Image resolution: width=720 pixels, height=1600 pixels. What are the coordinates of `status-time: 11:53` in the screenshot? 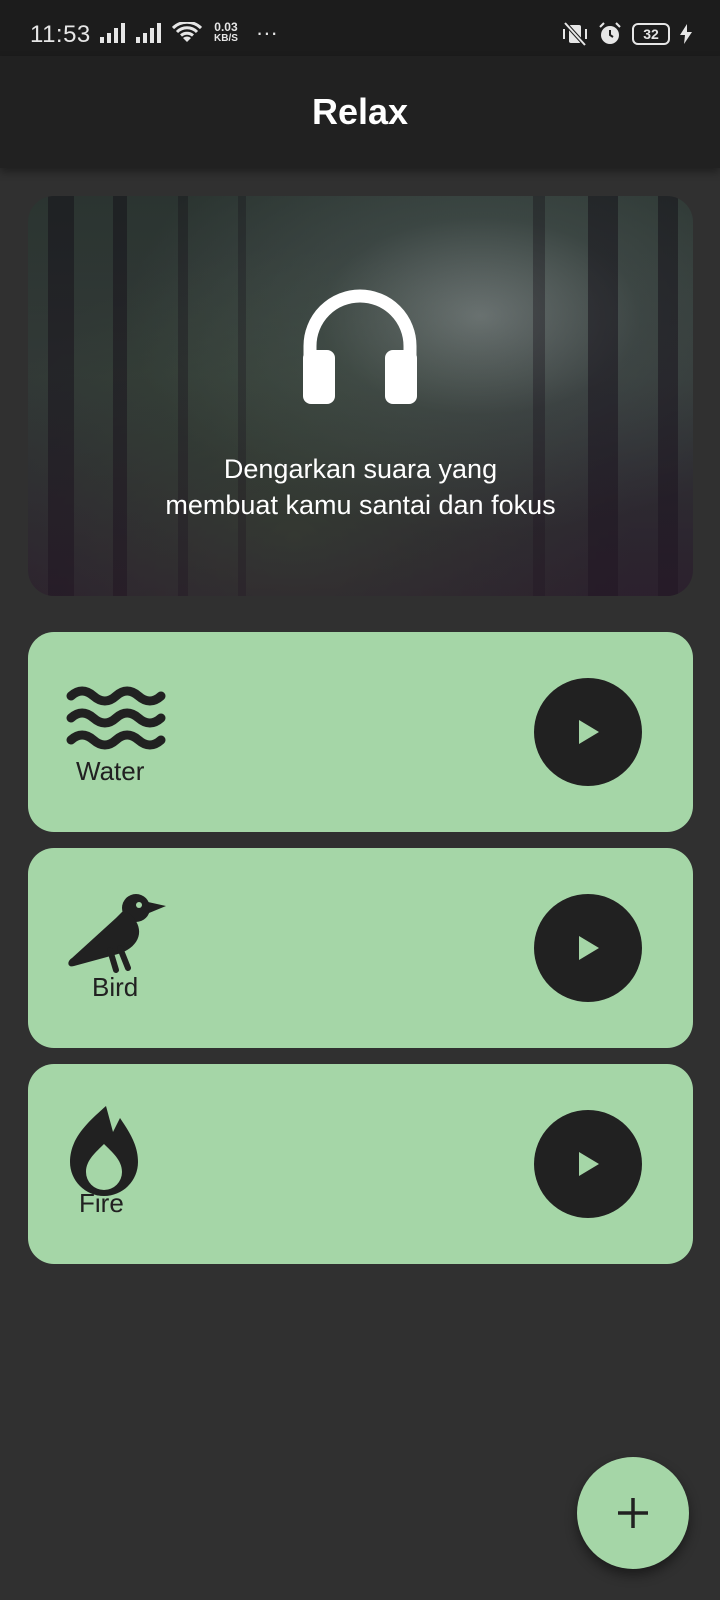 It's located at (60, 34).